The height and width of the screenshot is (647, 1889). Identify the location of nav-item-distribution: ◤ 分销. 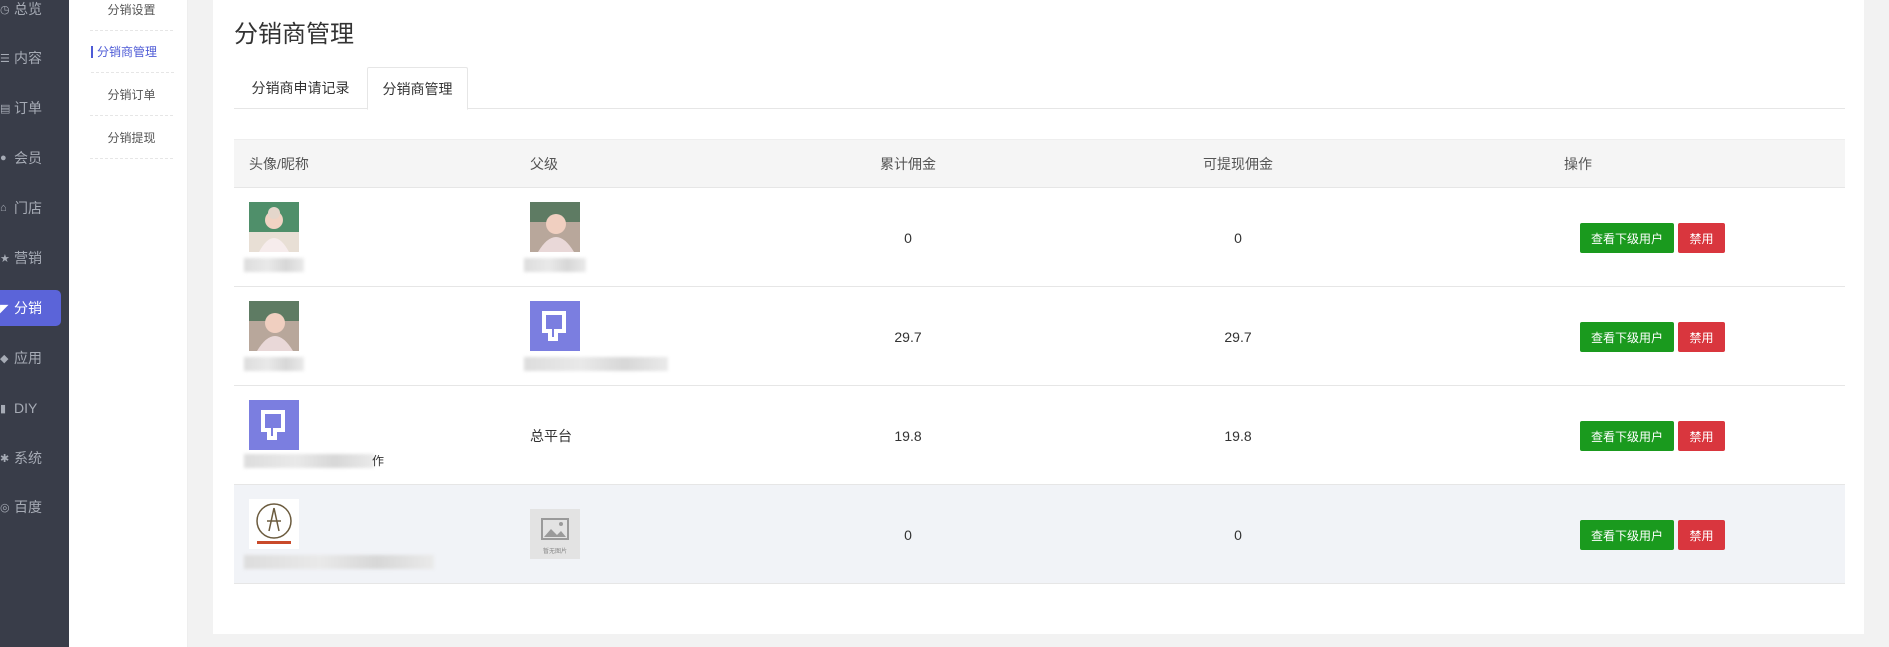
(30, 308).